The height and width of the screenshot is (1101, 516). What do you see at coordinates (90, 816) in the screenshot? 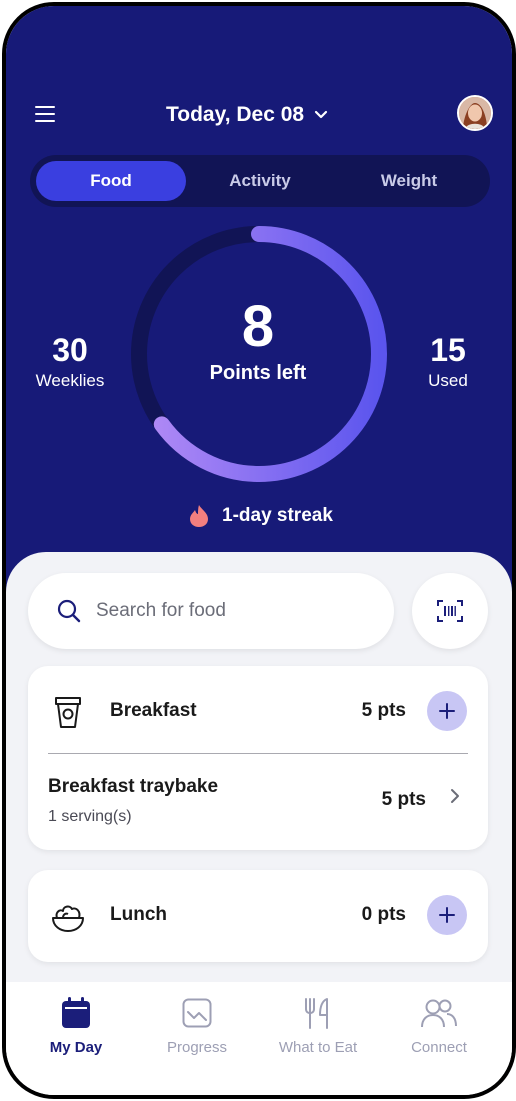
I see `food-item-serving: 1 serving(s)` at bounding box center [90, 816].